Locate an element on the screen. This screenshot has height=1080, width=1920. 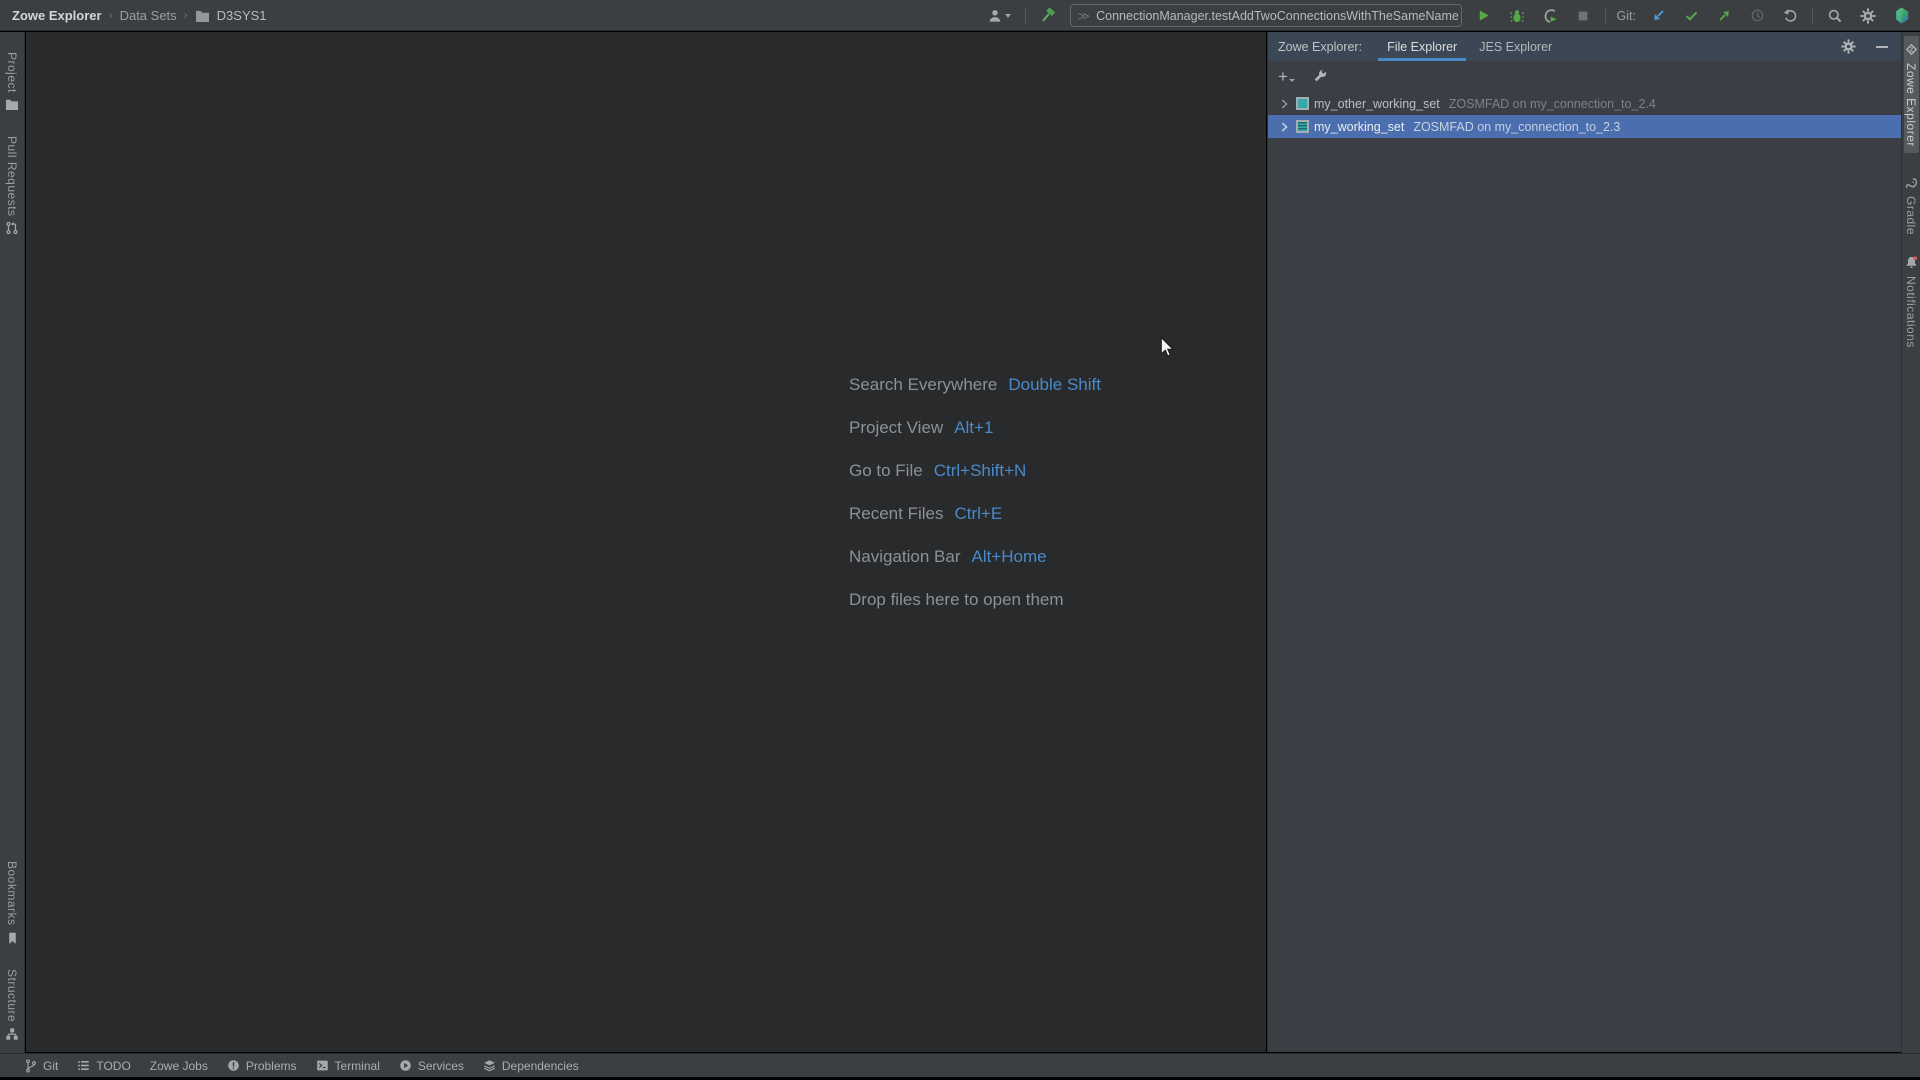
sidebar-item-bookmarks: Bookmarks is located at coordinates (12, 903).